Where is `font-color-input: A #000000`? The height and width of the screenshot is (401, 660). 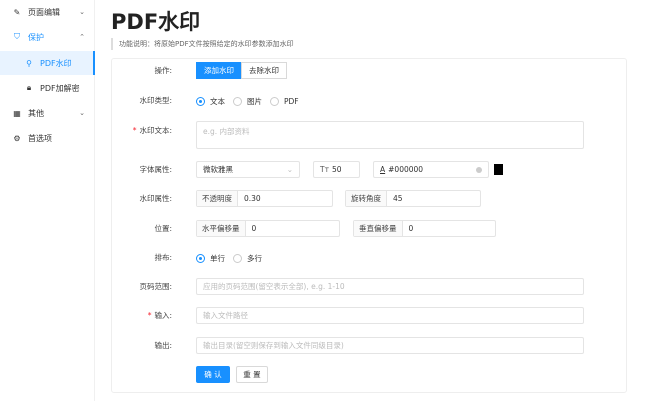 font-color-input: A #000000 is located at coordinates (431, 169).